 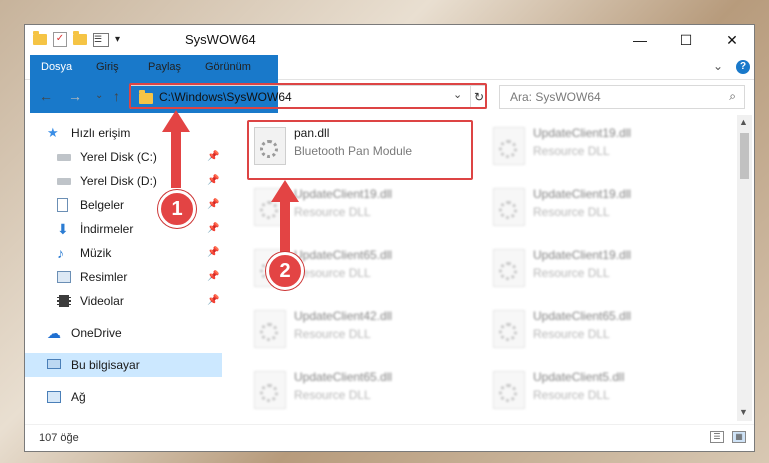 What do you see at coordinates (78, 397) in the screenshot?
I see `sidebar-item-label: Ağ` at bounding box center [78, 397].